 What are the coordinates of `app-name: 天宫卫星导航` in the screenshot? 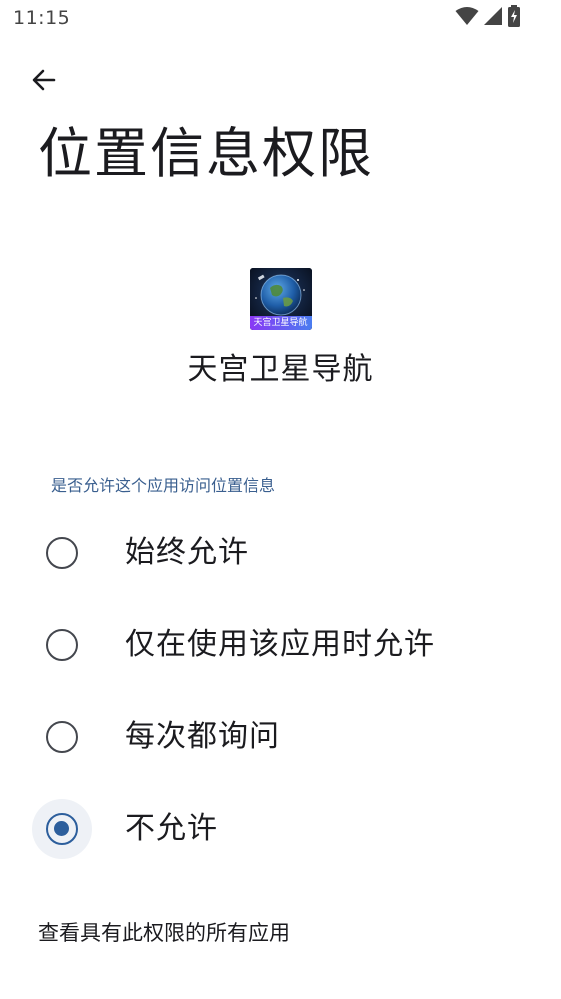 It's located at (280, 369).